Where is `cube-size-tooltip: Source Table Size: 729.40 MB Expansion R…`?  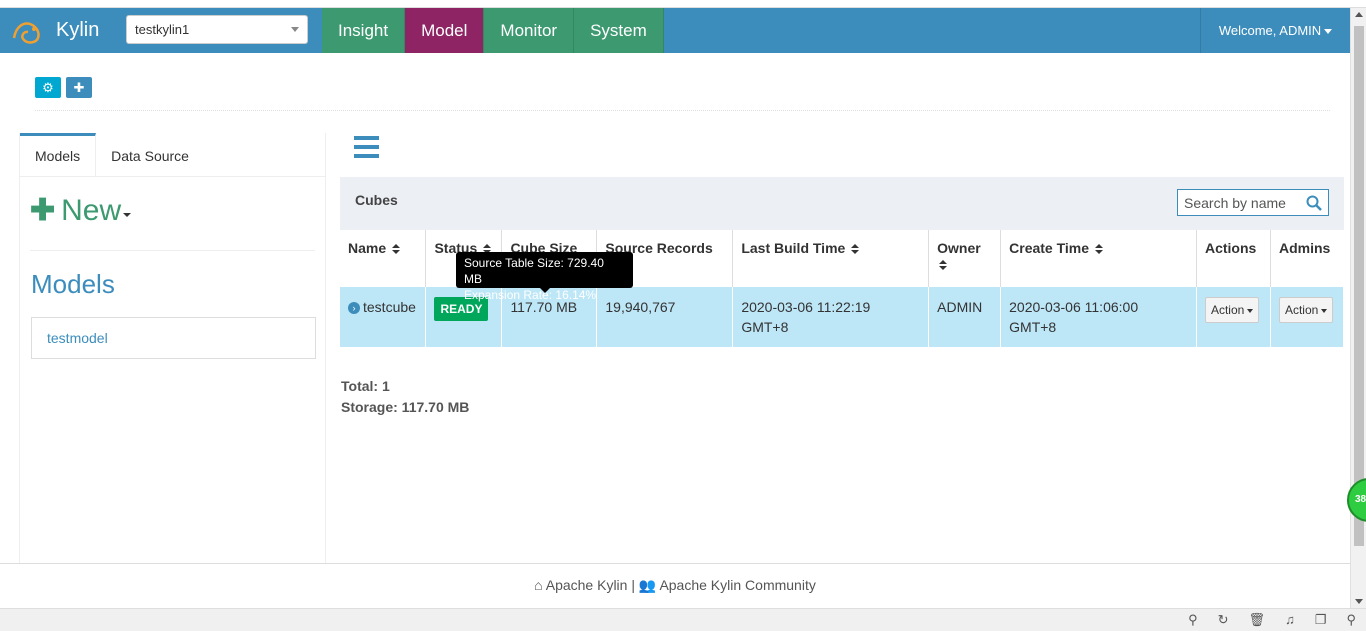
cube-size-tooltip: Source Table Size: 729.40 MB Expansion R… is located at coordinates (544, 277).